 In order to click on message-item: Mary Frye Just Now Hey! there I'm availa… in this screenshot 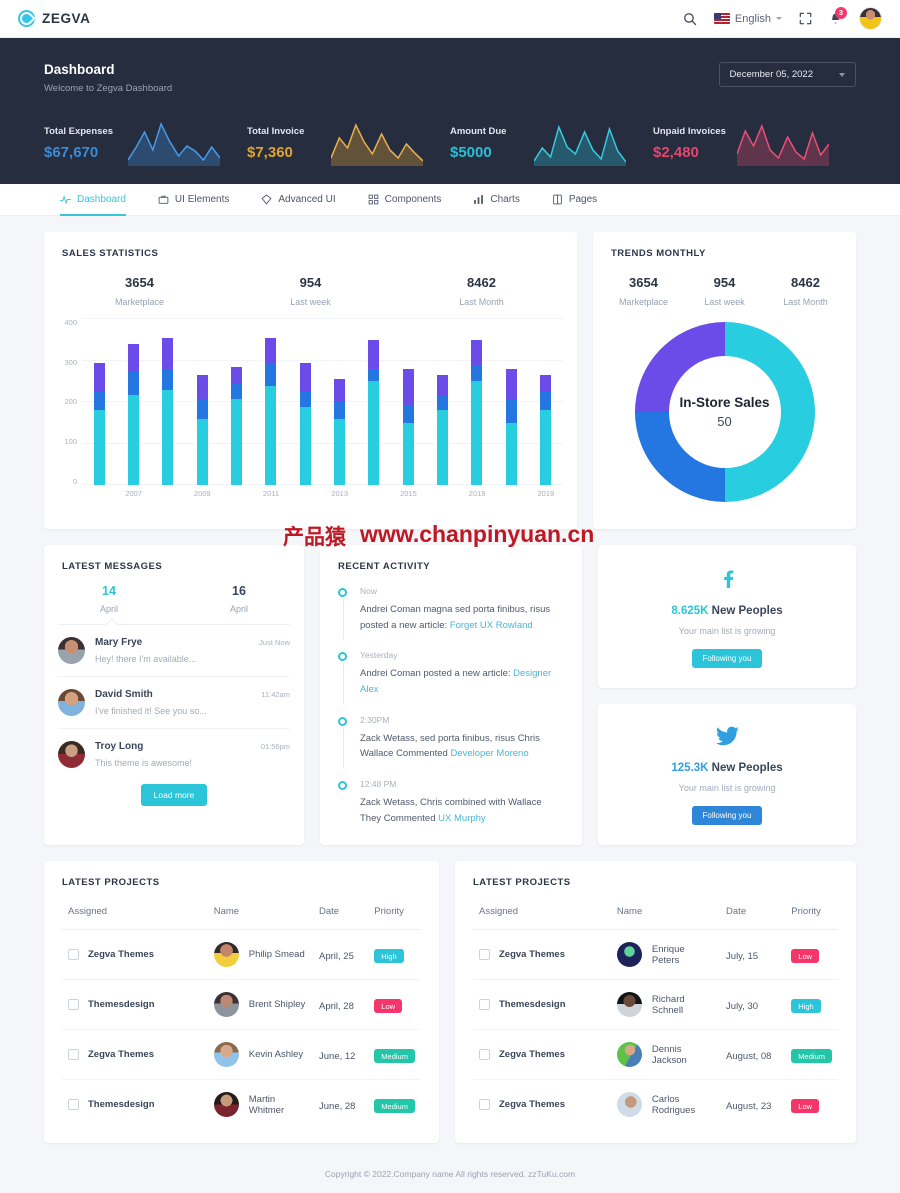, I will do `click(174, 651)`.